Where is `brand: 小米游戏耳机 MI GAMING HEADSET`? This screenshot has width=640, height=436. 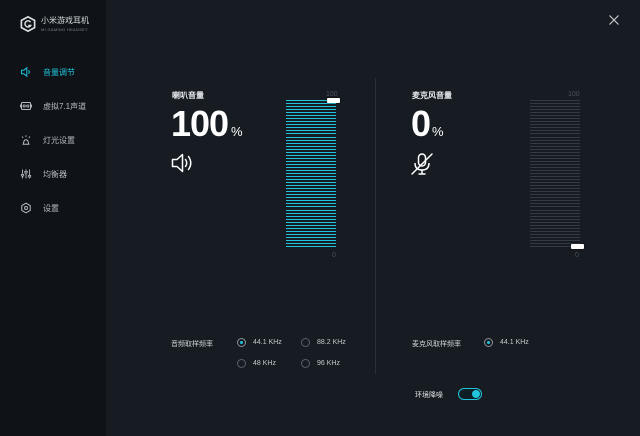
brand: 小米游戏耳机 MI GAMING HEADSET is located at coordinates (54, 24).